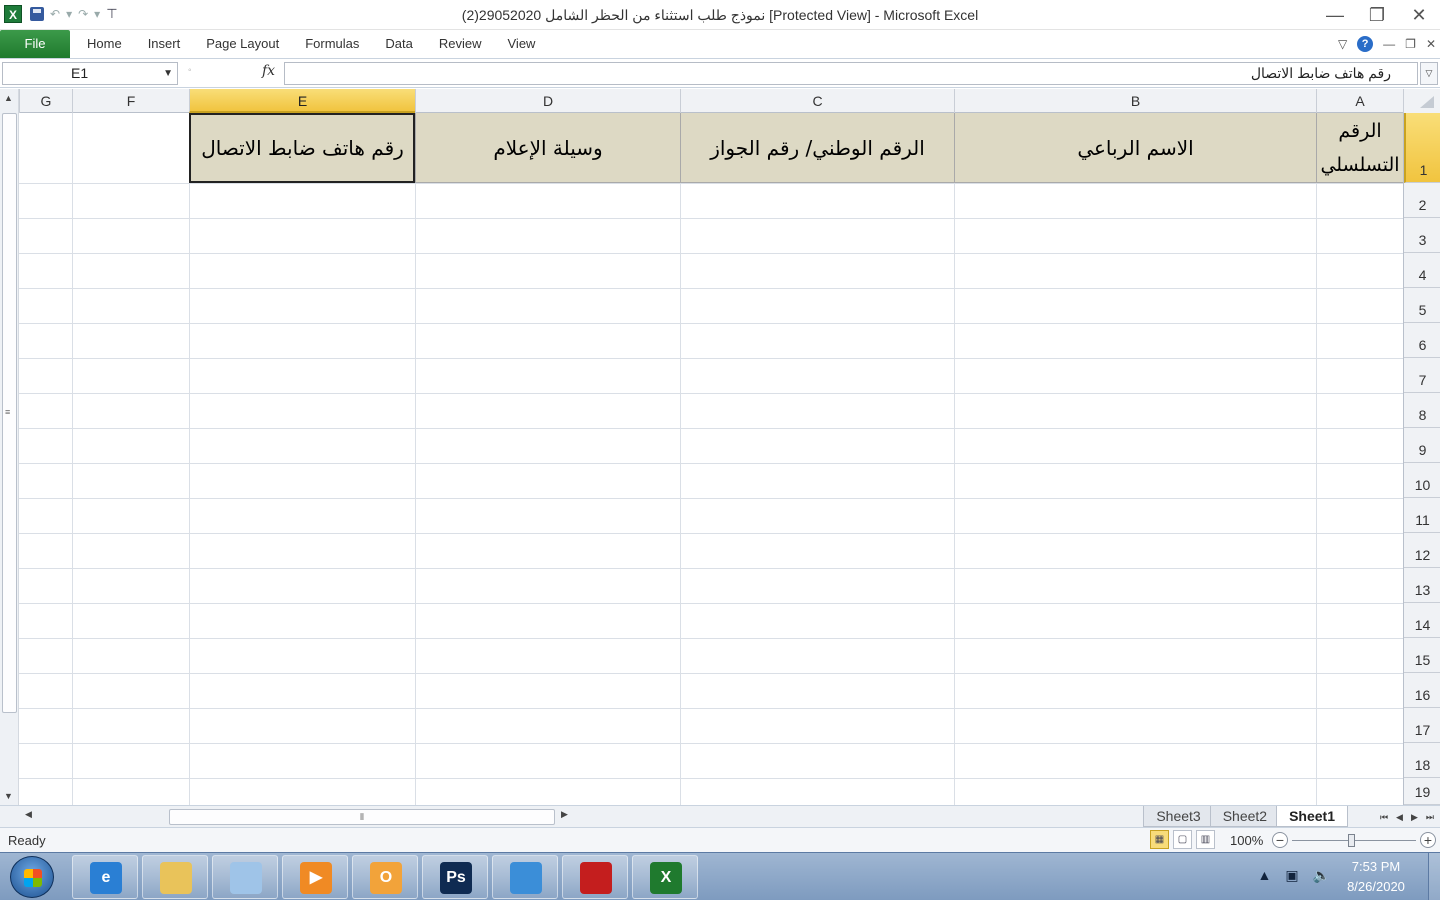 The image size is (1440, 900). What do you see at coordinates (268, 71) in the screenshot?
I see `insert-function-icon: fx` at bounding box center [268, 71].